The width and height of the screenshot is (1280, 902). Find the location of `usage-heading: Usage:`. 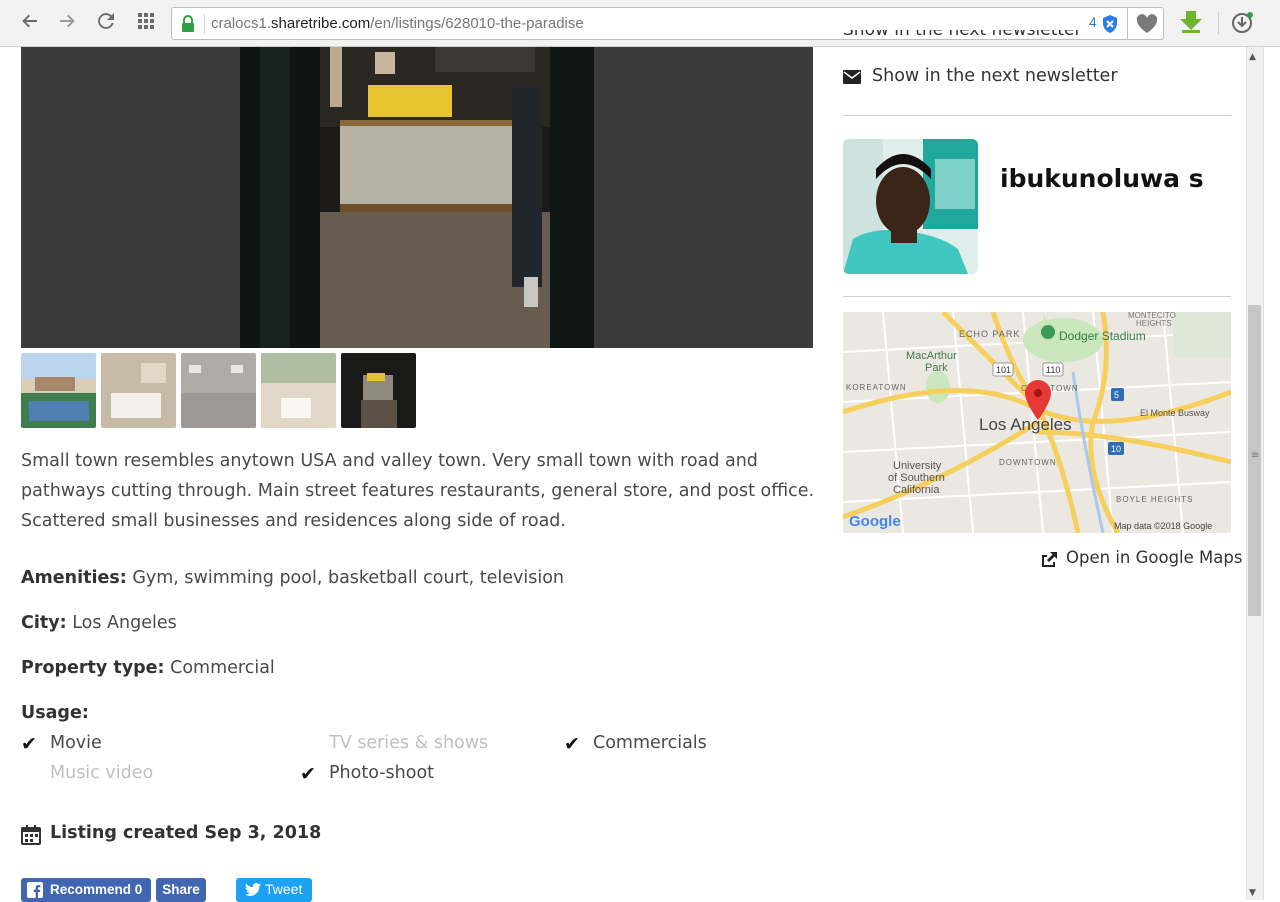

usage-heading: Usage: is located at coordinates (55, 713).